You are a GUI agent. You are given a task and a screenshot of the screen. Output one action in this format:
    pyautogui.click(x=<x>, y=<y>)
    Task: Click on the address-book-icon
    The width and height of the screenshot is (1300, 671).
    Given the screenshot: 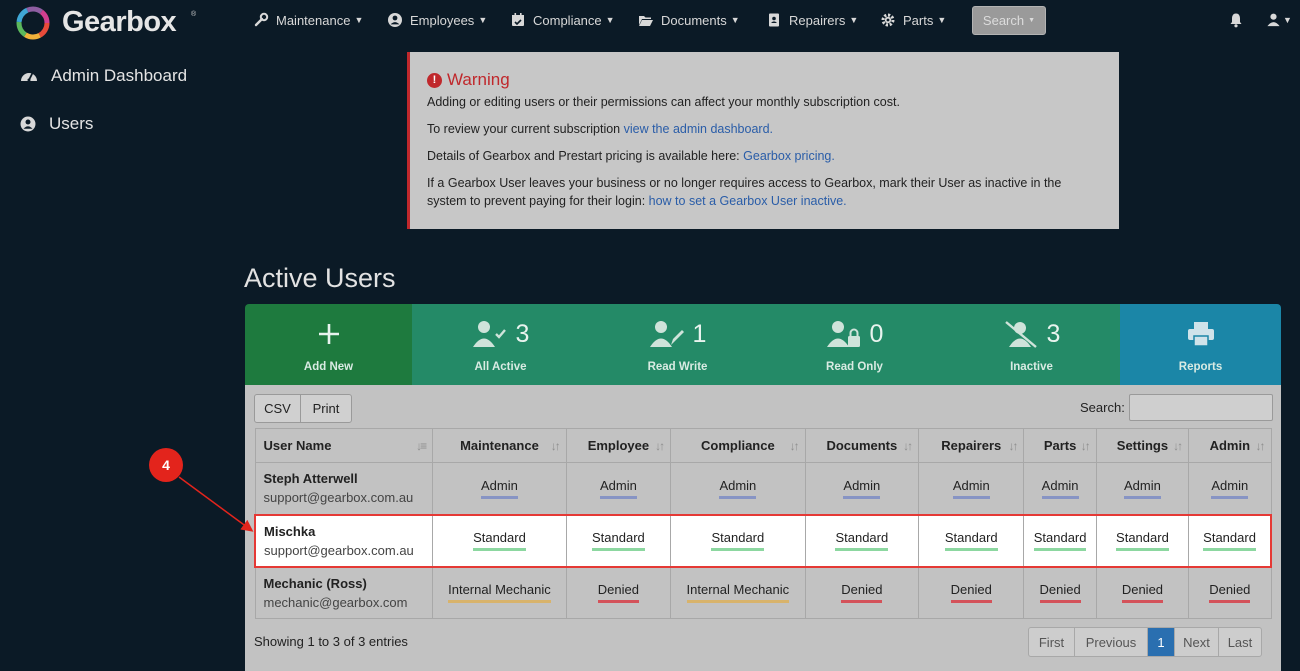 What is the action you would take?
    pyautogui.click(x=774, y=20)
    